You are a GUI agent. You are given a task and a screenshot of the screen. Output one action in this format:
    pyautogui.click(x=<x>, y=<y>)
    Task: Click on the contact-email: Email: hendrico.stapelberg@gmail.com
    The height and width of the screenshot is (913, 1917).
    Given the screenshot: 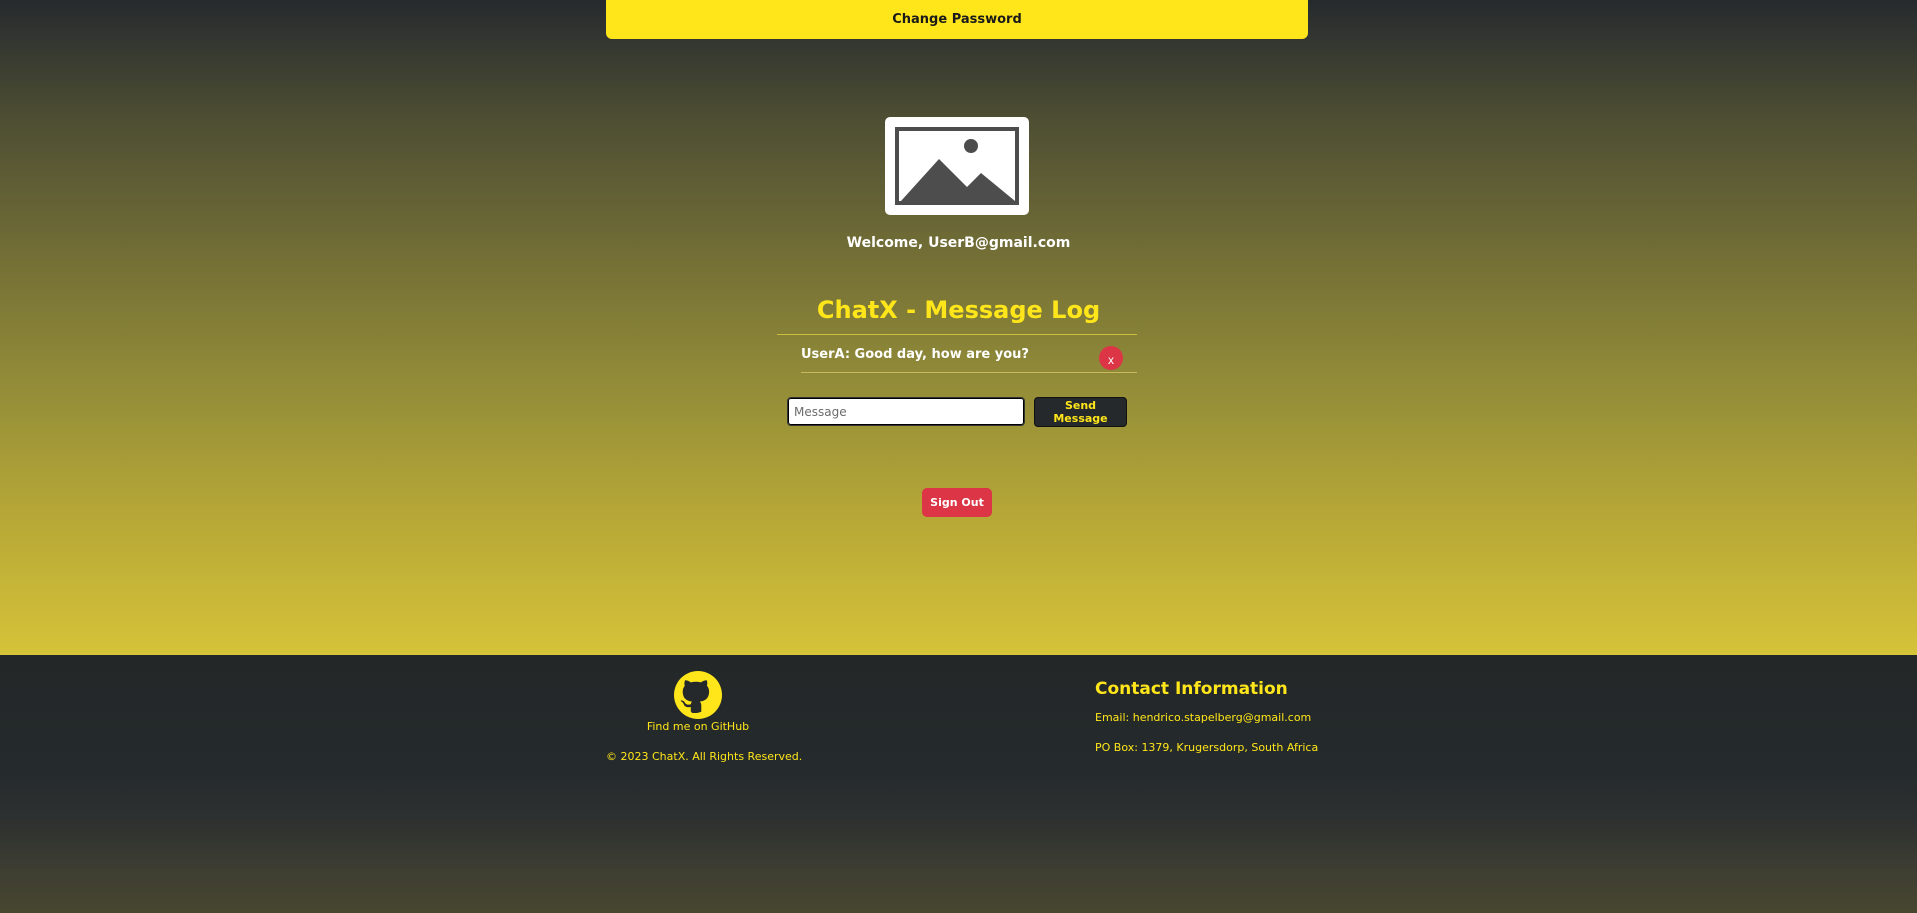 What is the action you would take?
    pyautogui.click(x=1203, y=717)
    